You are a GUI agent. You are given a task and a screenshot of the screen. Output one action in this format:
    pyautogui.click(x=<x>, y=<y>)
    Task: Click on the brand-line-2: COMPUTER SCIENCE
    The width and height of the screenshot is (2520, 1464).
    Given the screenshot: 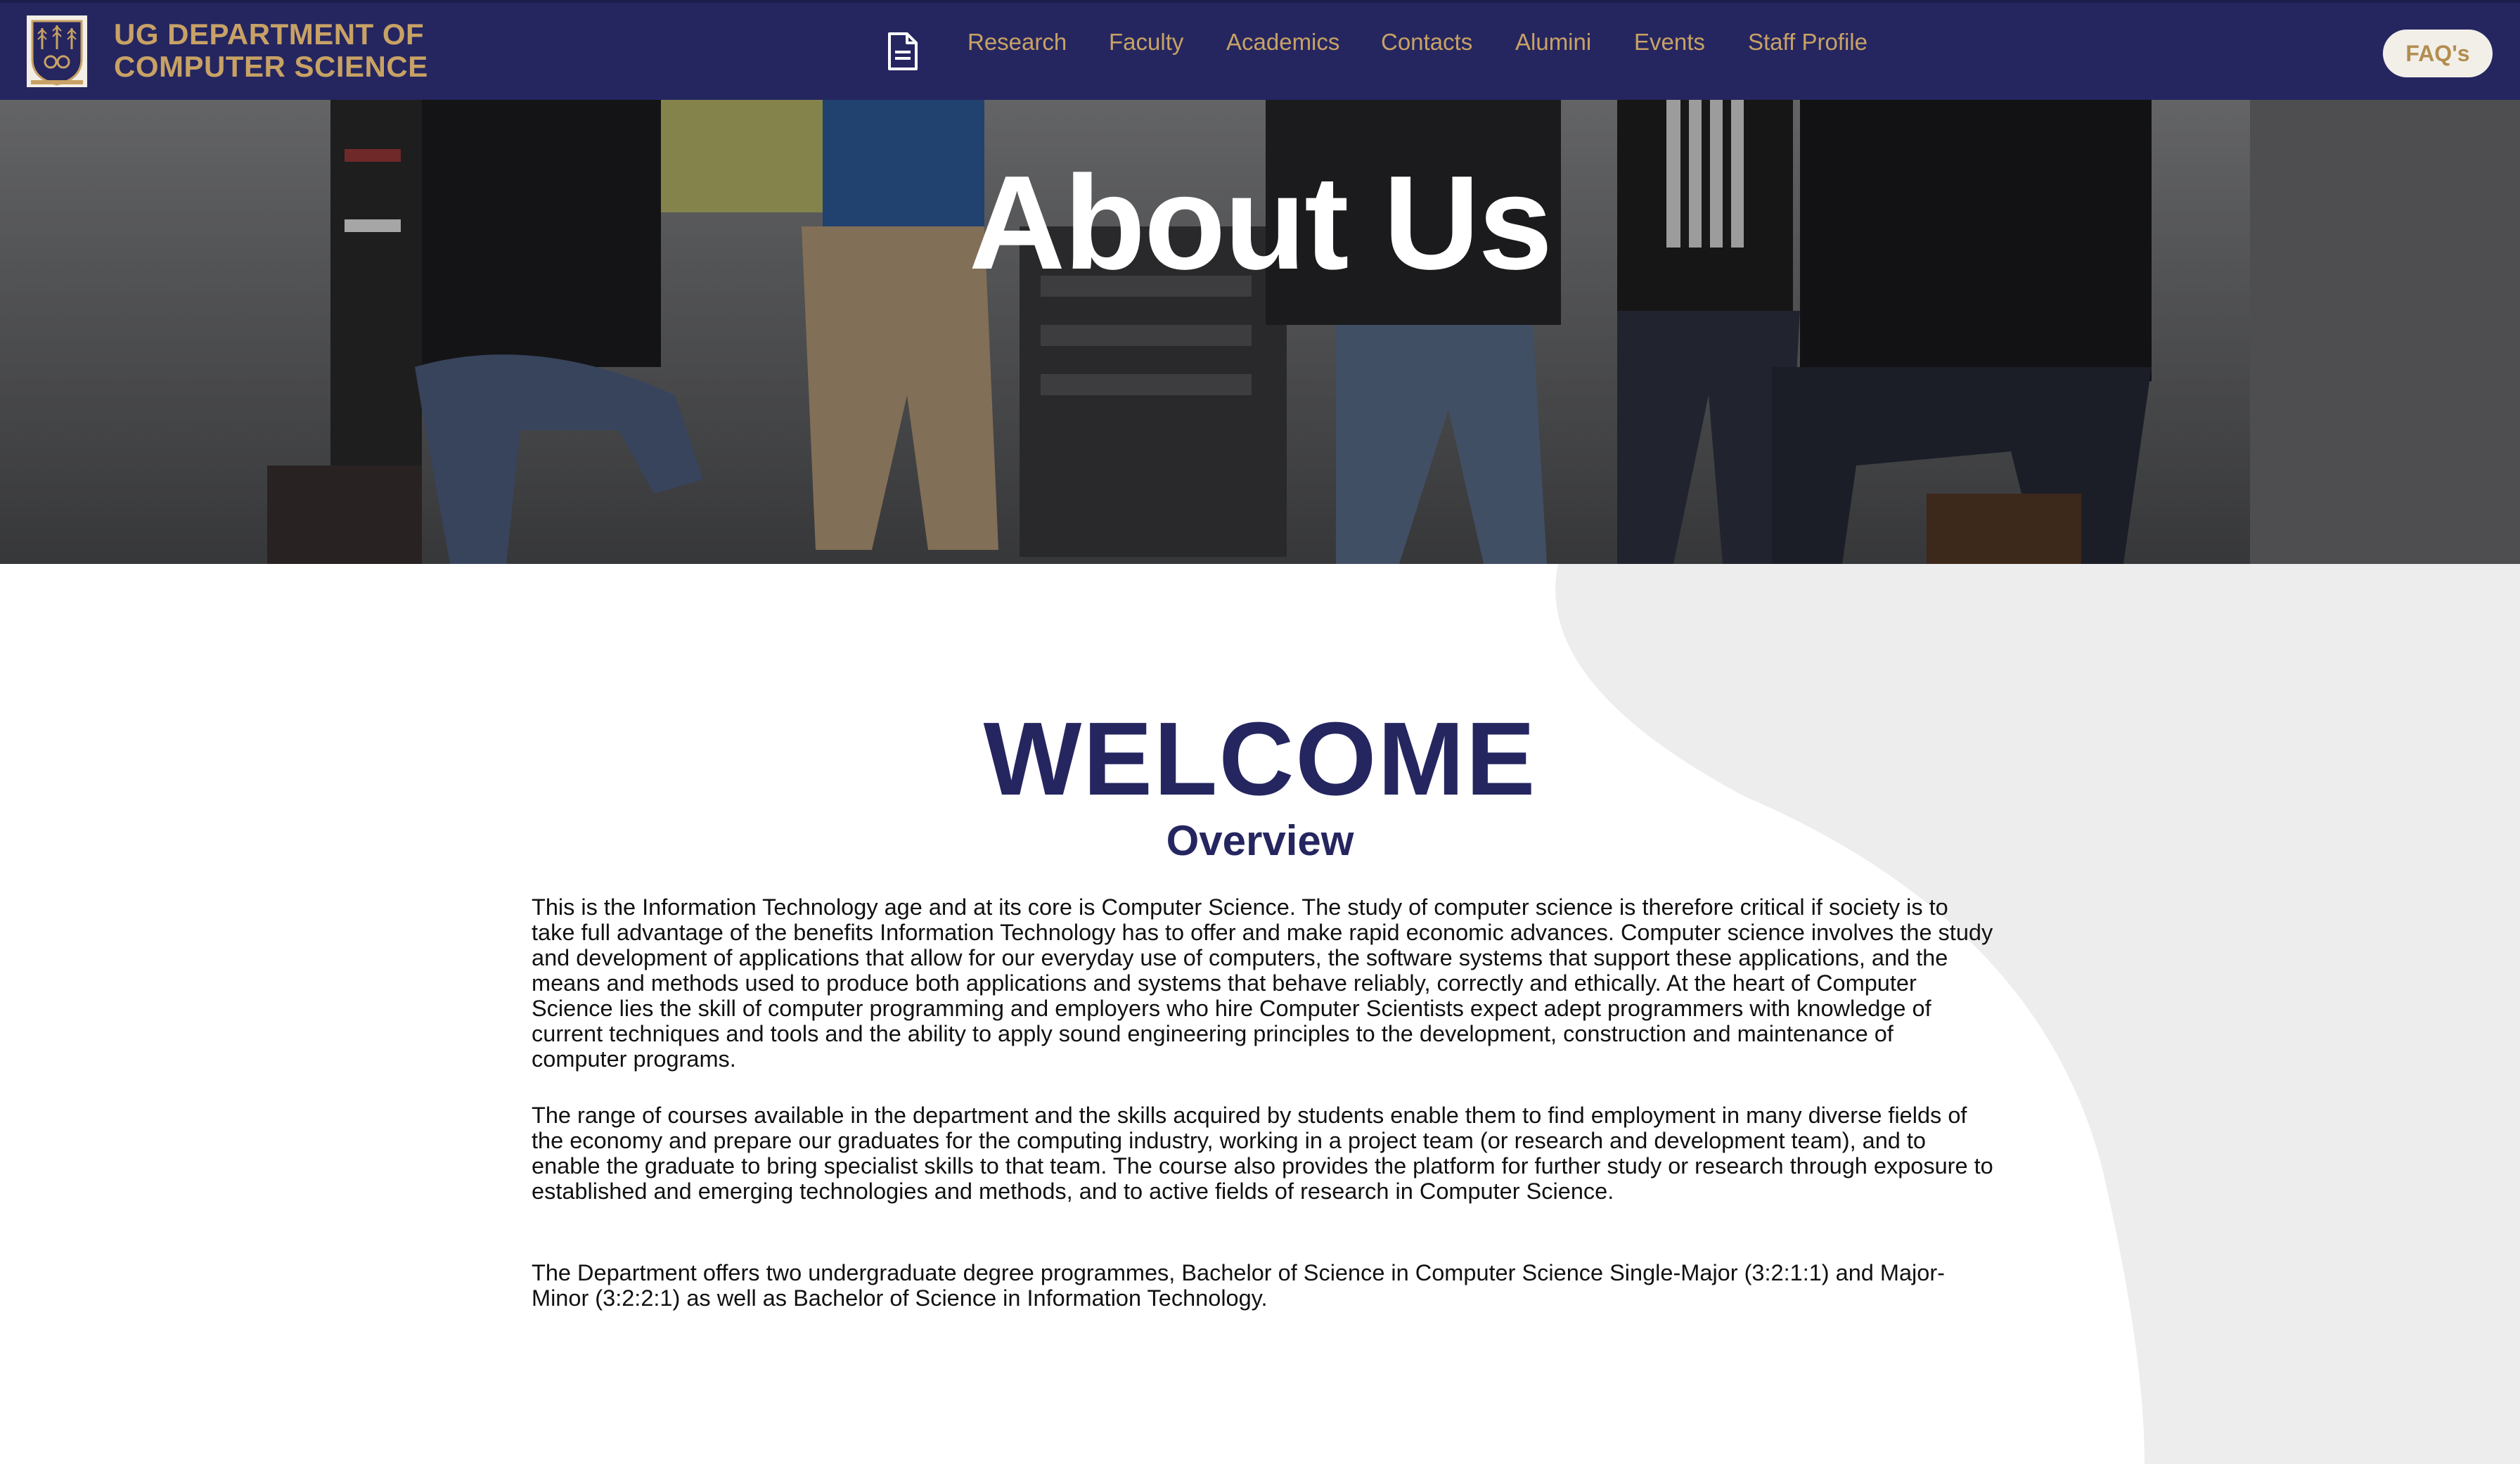 What is the action you would take?
    pyautogui.click(x=271, y=66)
    